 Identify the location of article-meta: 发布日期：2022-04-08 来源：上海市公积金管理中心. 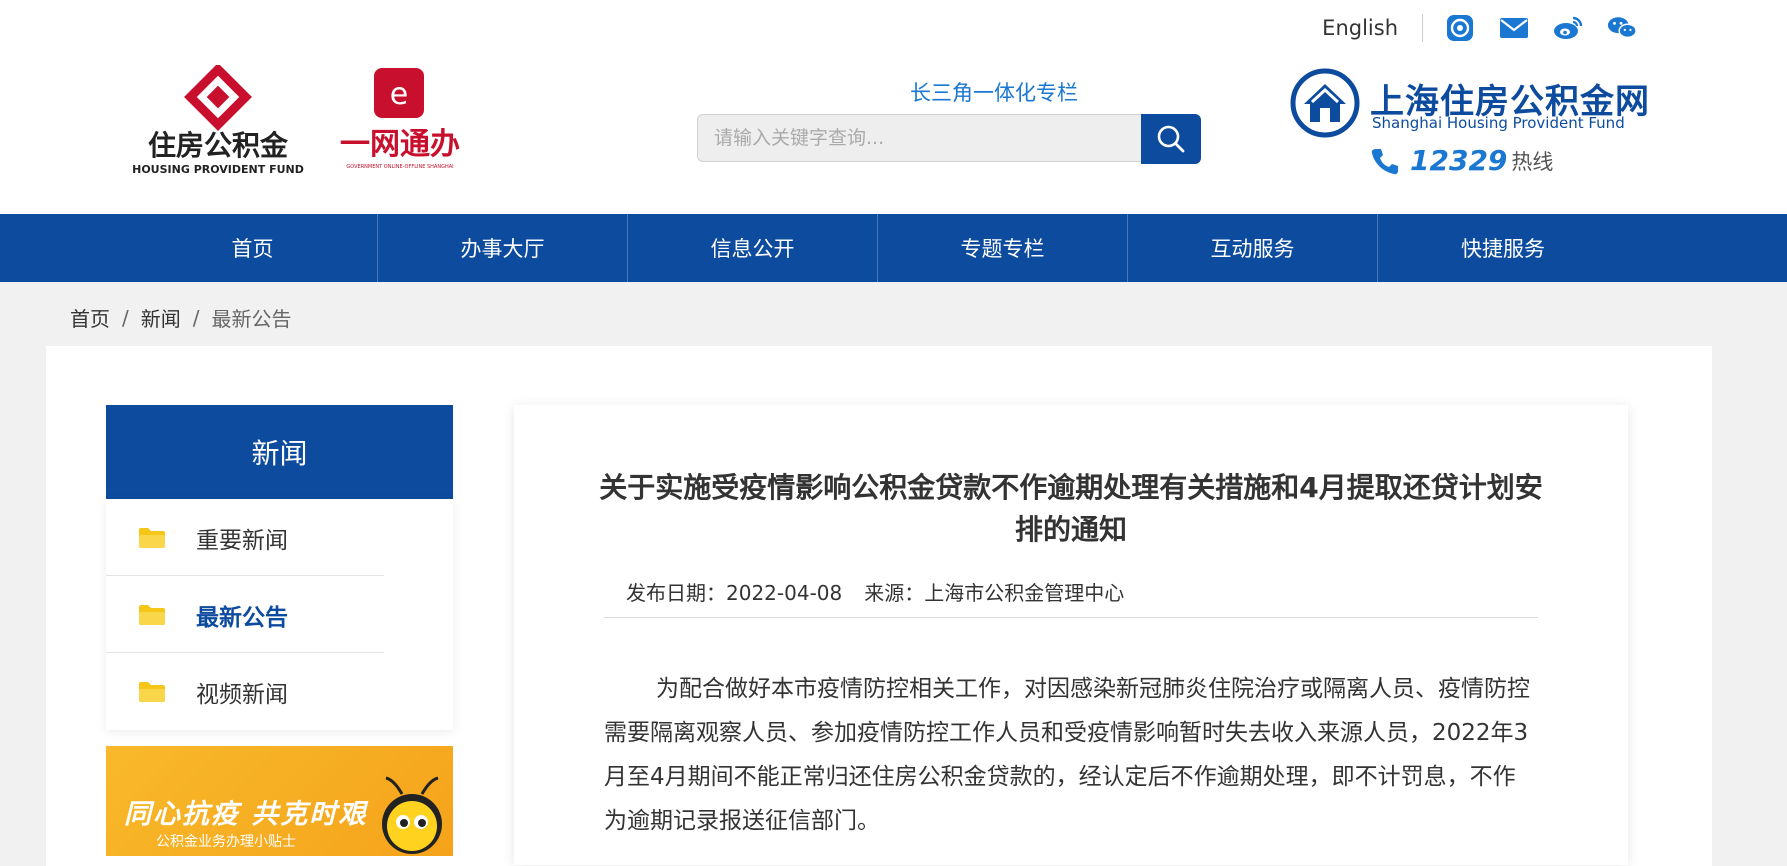
(875, 591).